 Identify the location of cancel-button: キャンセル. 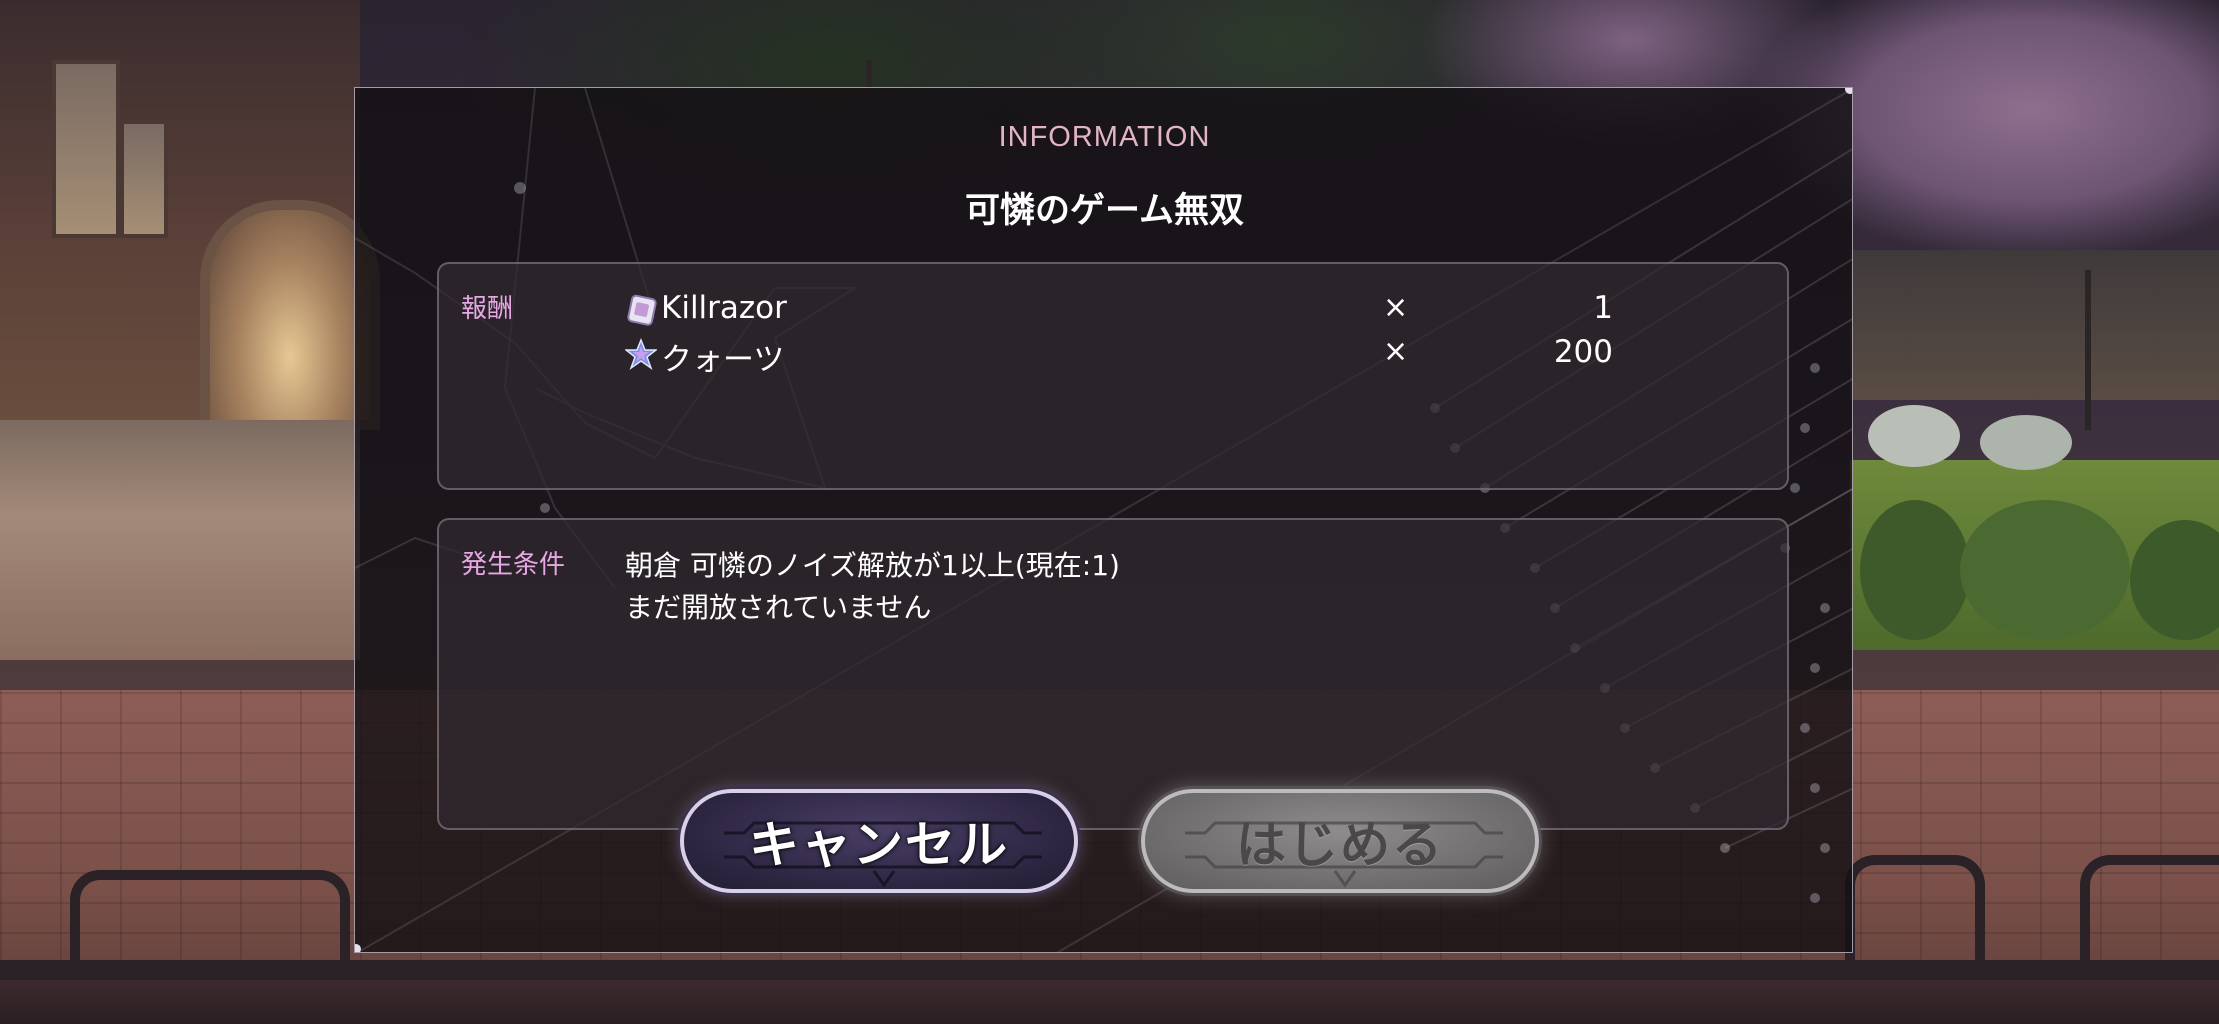
(879, 841).